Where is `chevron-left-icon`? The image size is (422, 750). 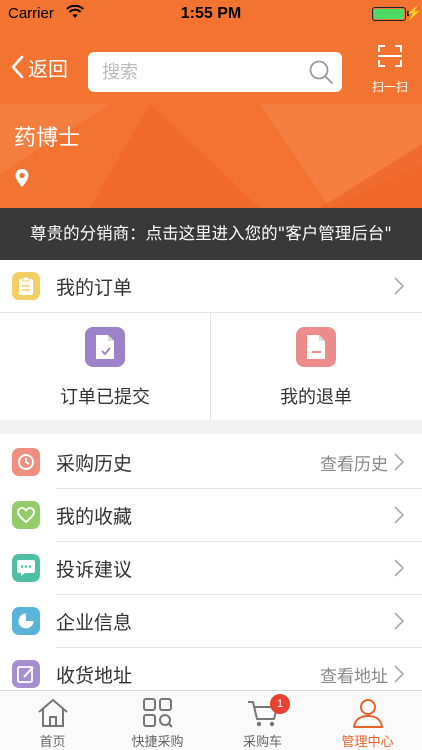 chevron-left-icon is located at coordinates (17, 67).